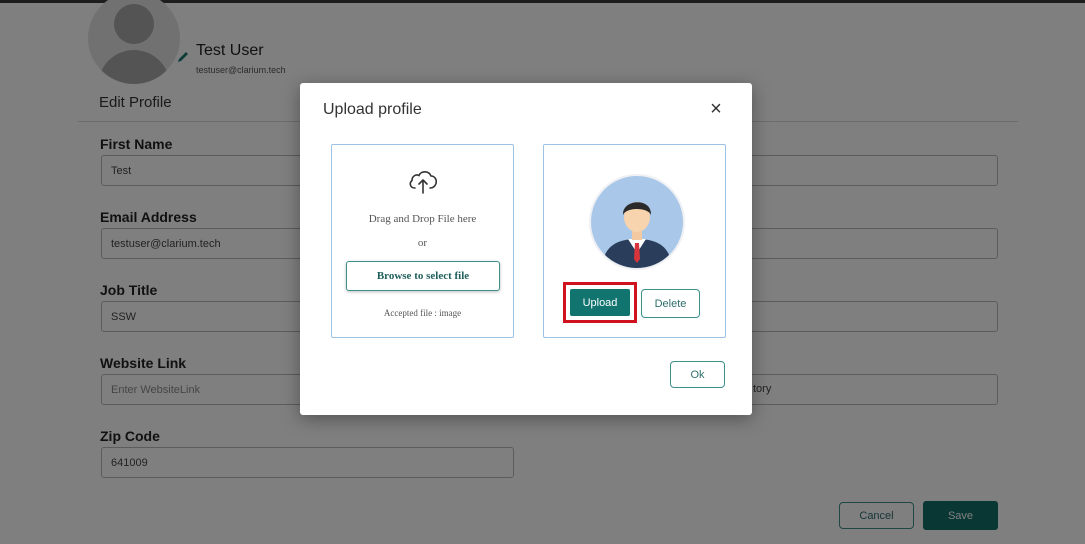 The image size is (1085, 544). What do you see at coordinates (372, 109) in the screenshot?
I see `modal-title: Upload profile` at bounding box center [372, 109].